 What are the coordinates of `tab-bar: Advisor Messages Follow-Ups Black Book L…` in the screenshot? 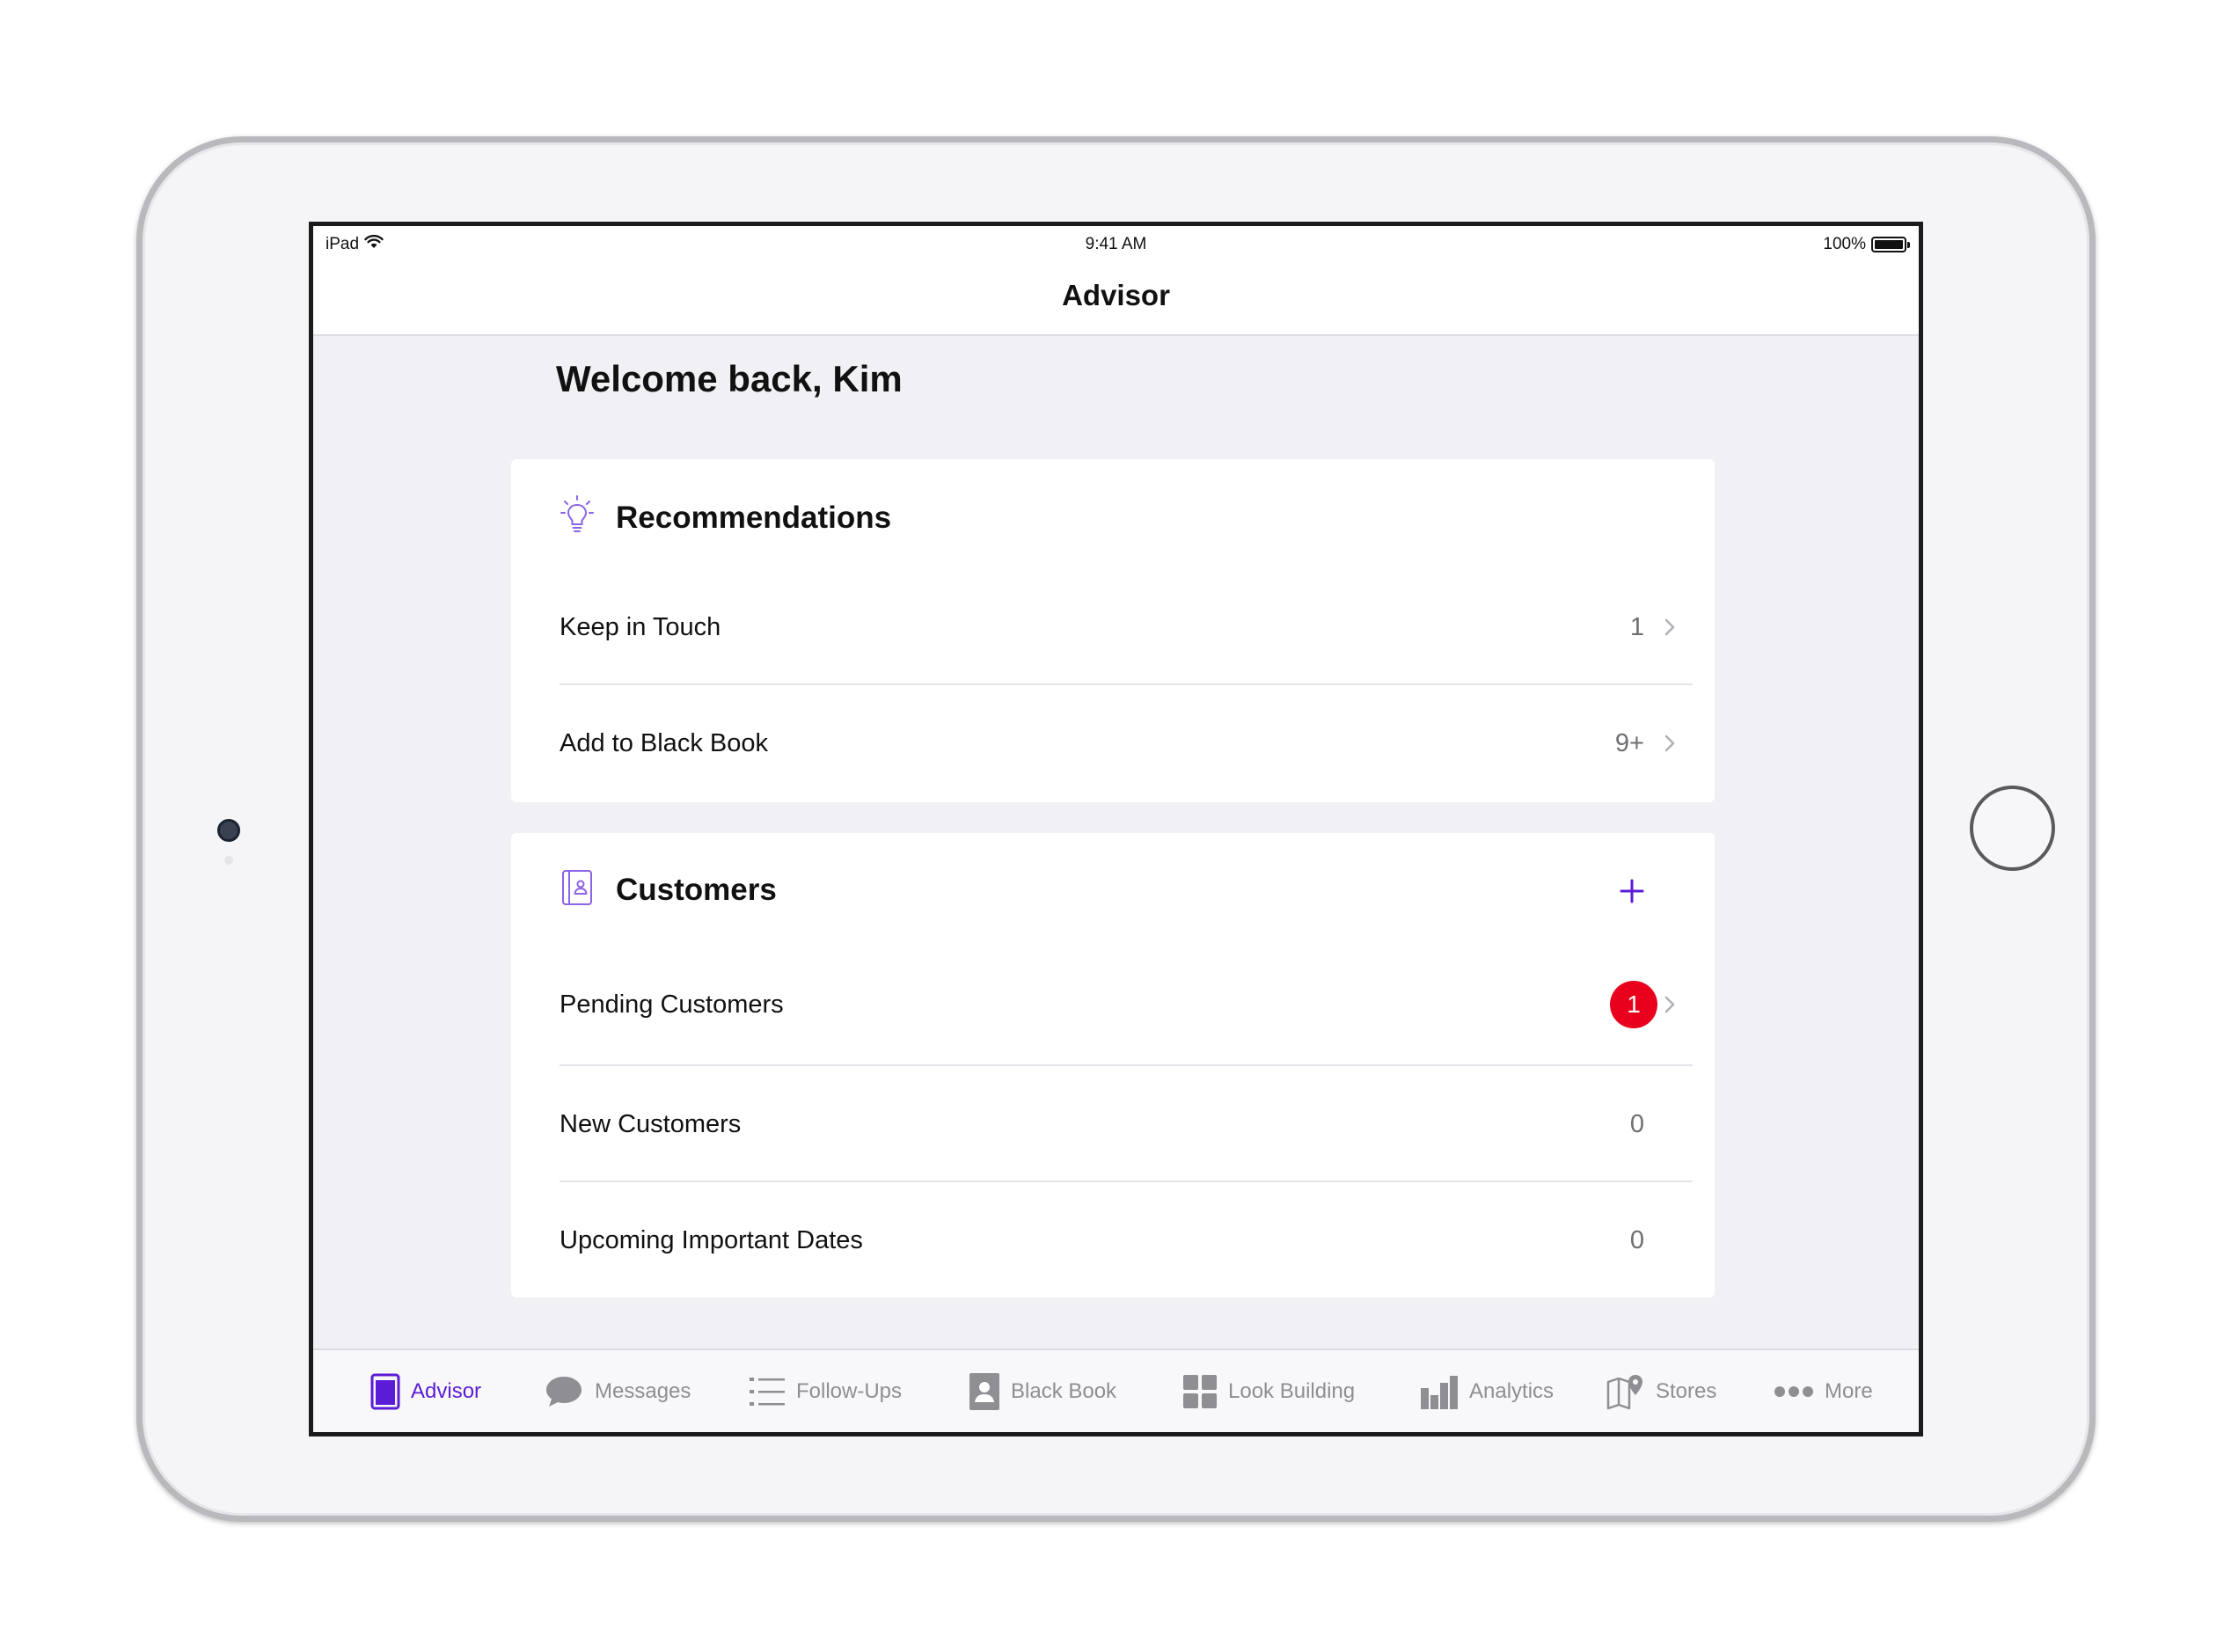 It's located at (1116, 1390).